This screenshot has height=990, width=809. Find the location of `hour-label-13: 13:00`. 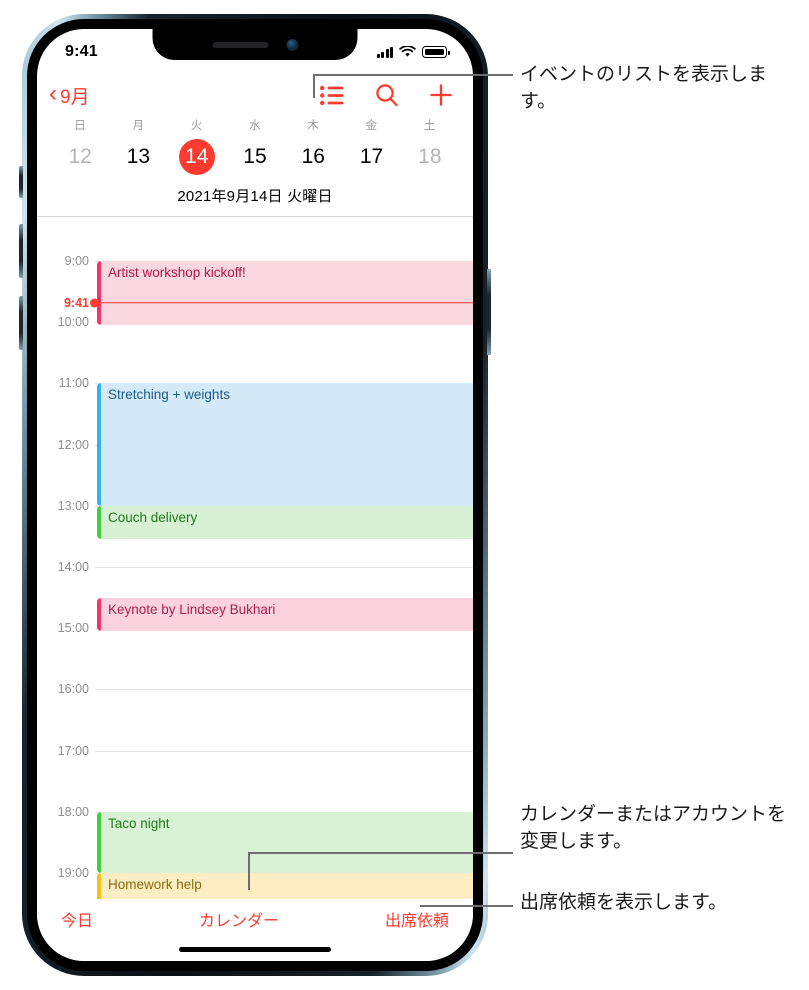

hour-label-13: 13:00 is located at coordinates (73, 505).